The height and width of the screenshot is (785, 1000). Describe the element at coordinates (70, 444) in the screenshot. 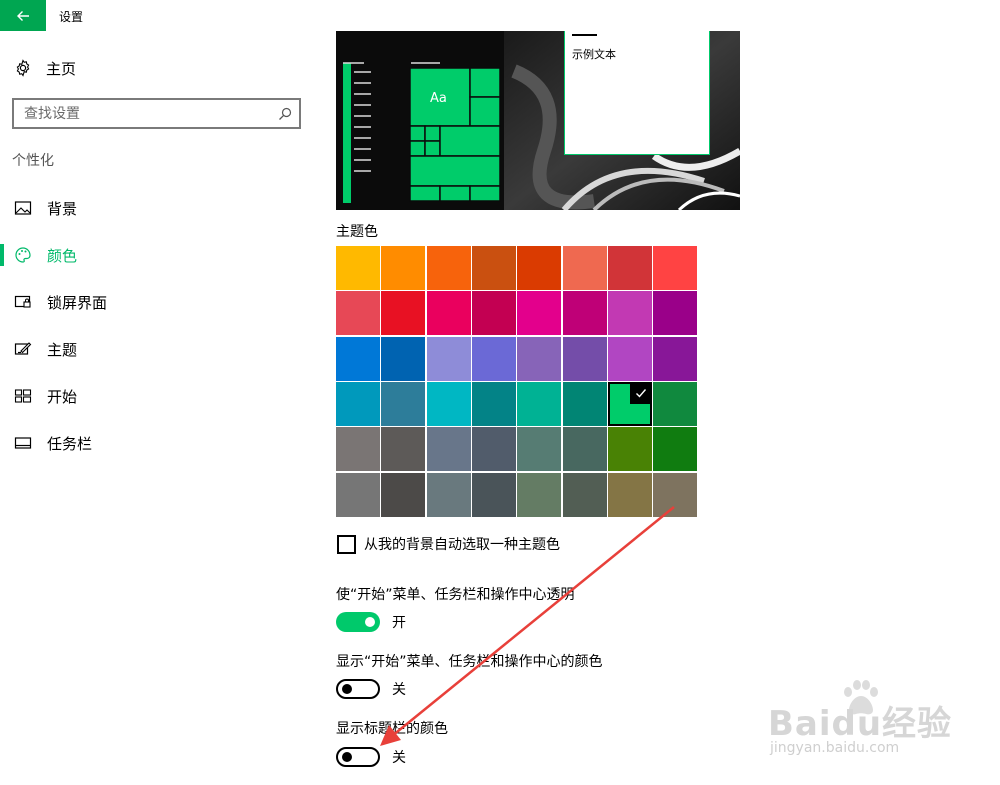

I see `sidebar-item-label: 任务栏` at that location.